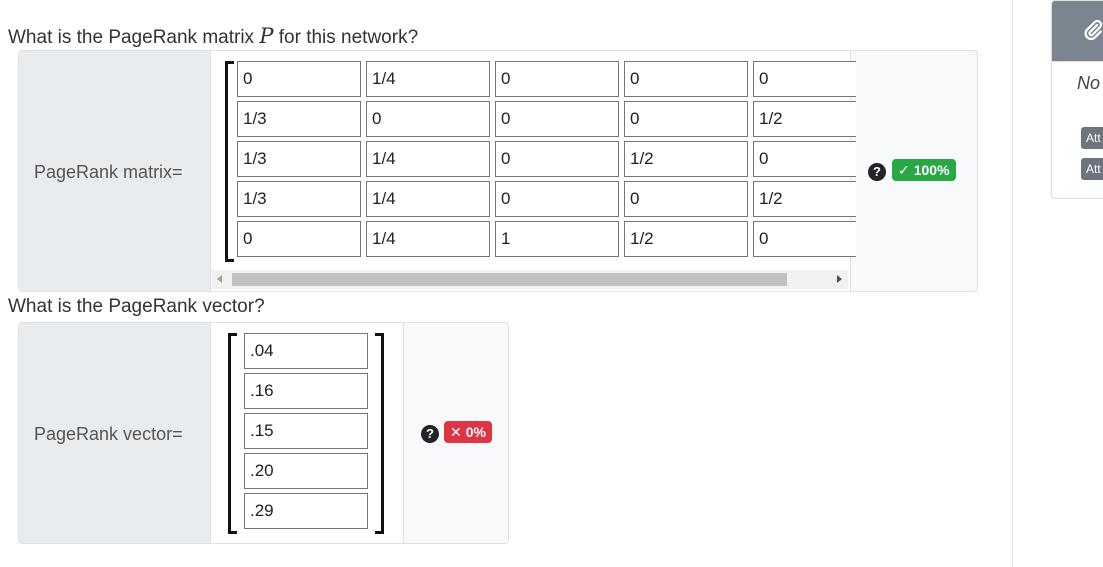 The height and width of the screenshot is (567, 1103). What do you see at coordinates (839, 279) in the screenshot?
I see `scroll-right-arrow-icon` at bounding box center [839, 279].